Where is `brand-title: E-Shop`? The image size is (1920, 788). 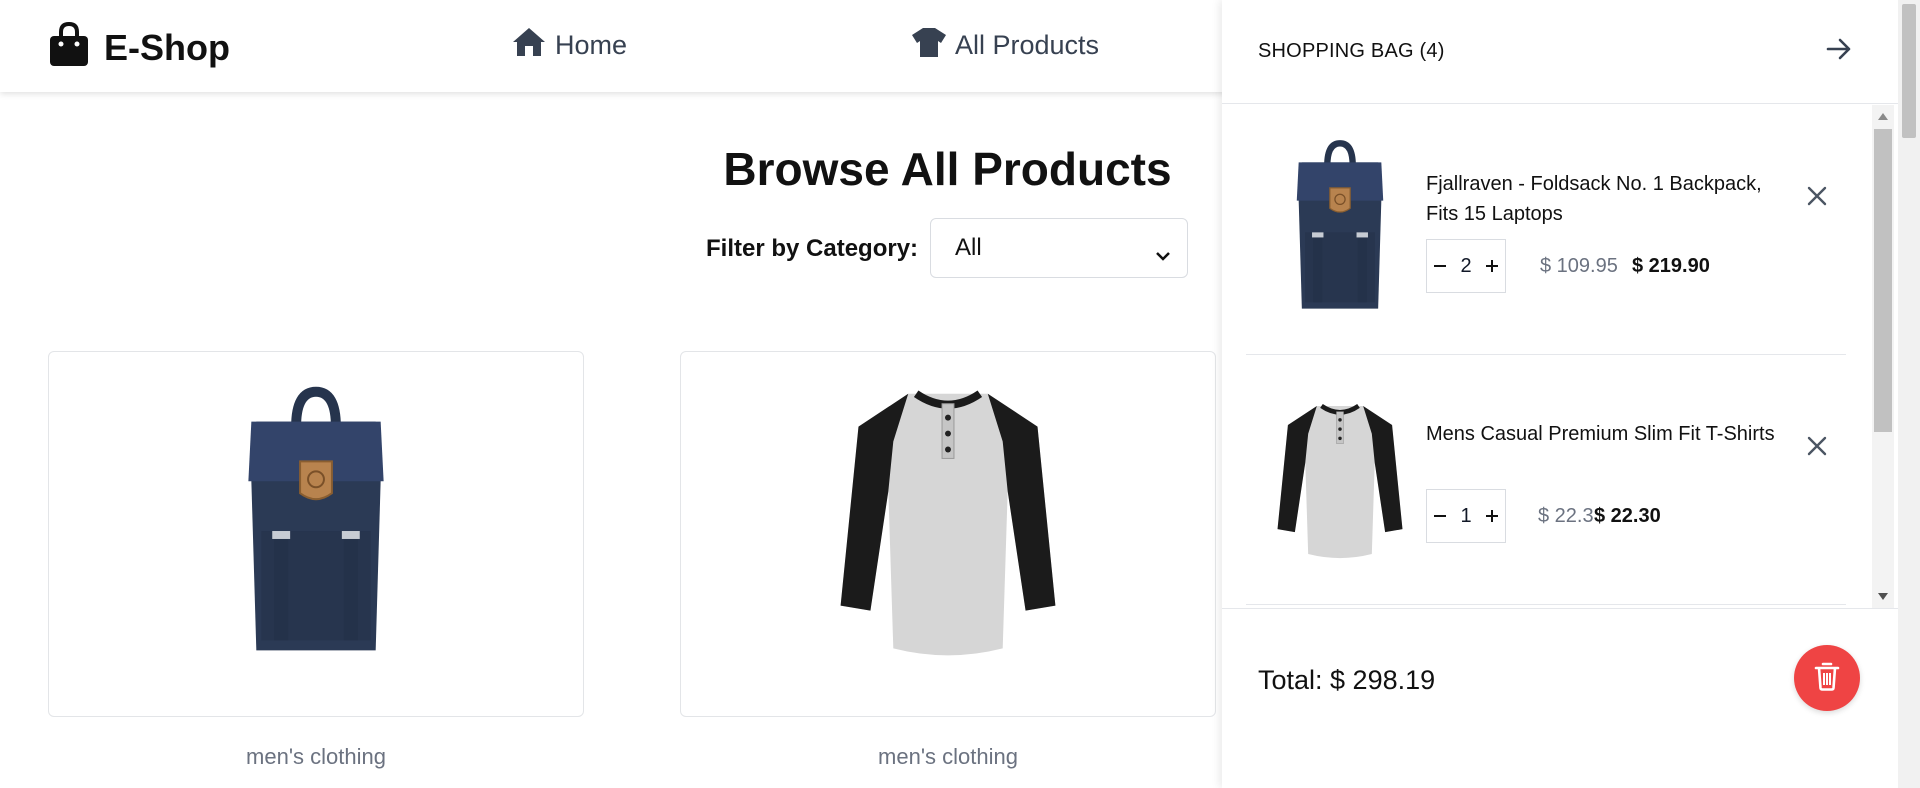
brand-title: E-Shop is located at coordinates (167, 47).